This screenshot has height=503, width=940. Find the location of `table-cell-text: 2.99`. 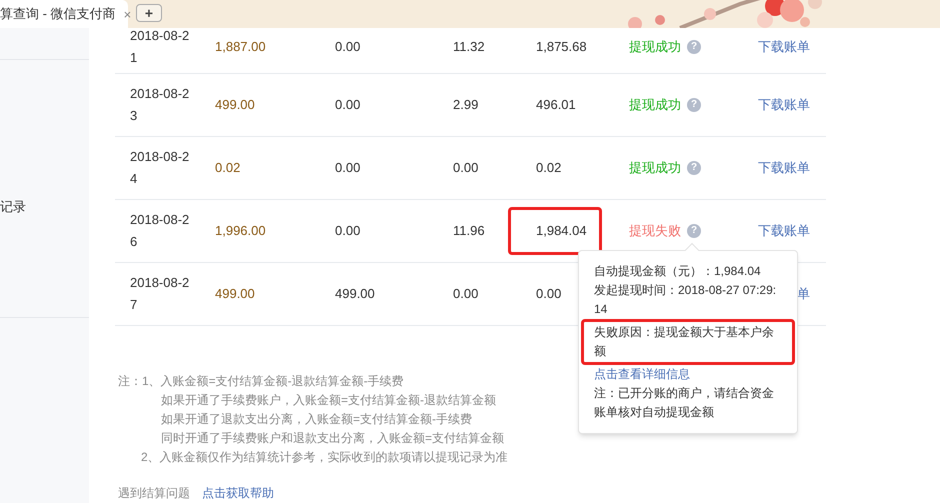

table-cell-text: 2.99 is located at coordinates (466, 105).